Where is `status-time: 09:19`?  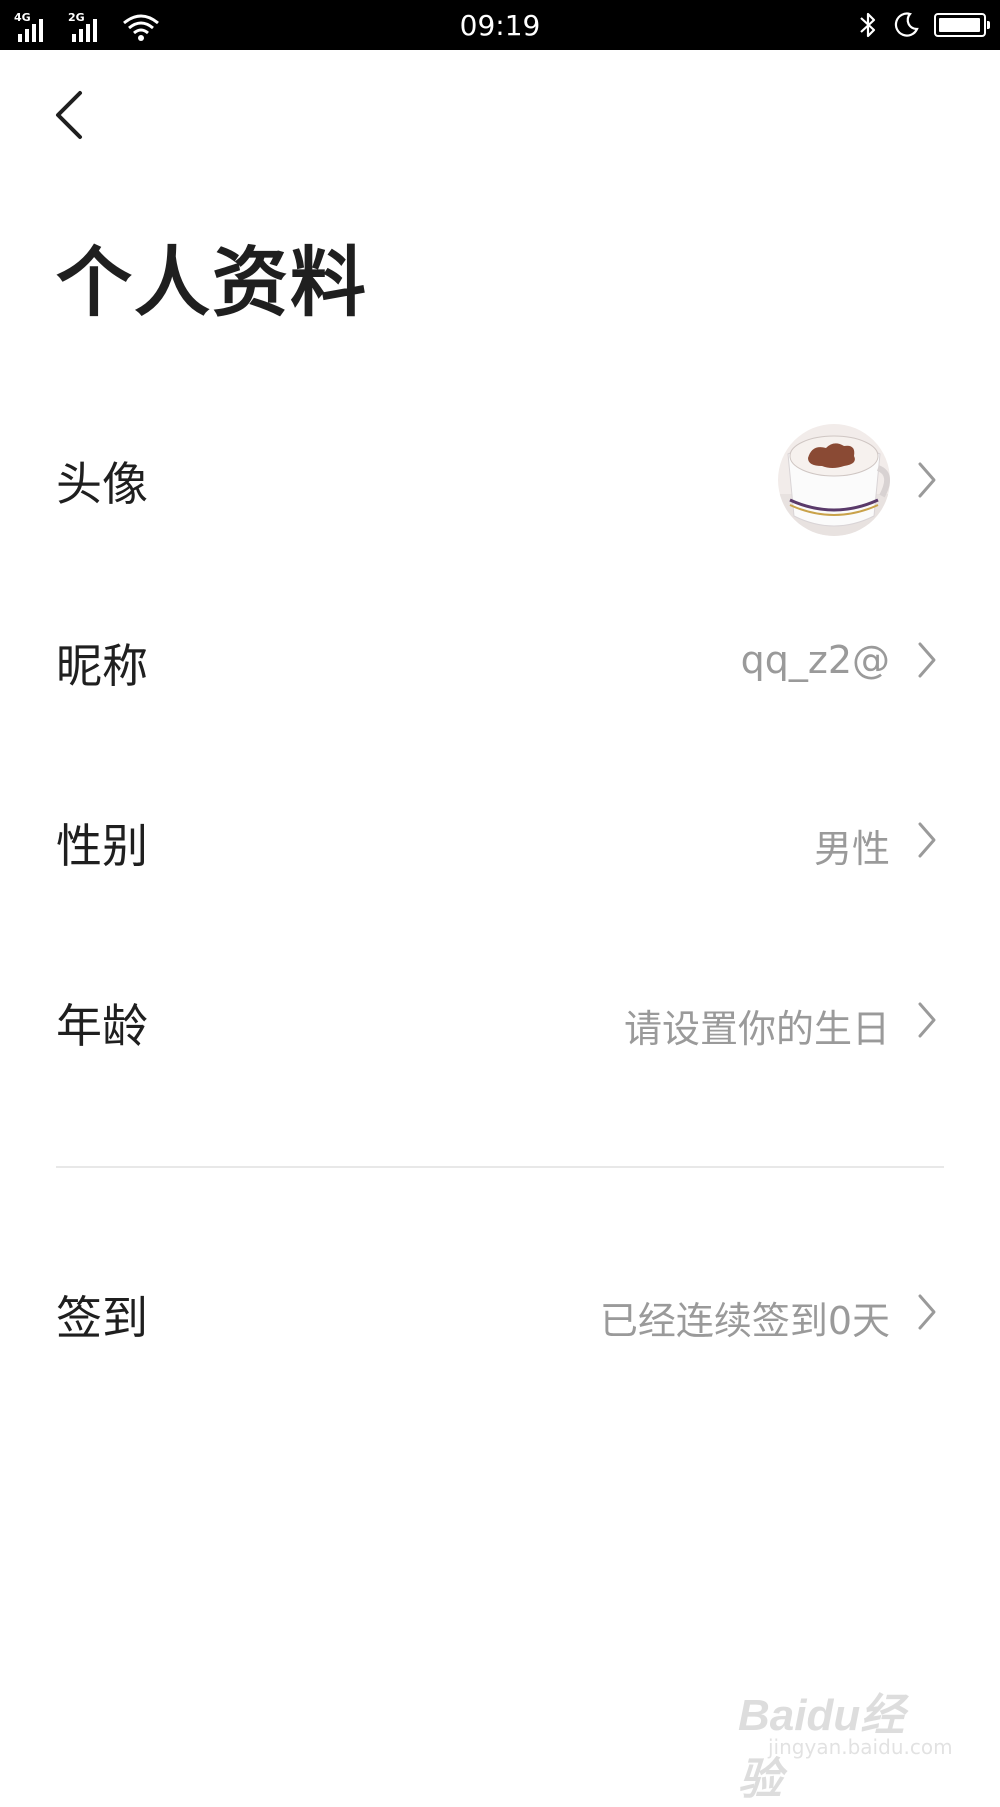 status-time: 09:19 is located at coordinates (500, 25).